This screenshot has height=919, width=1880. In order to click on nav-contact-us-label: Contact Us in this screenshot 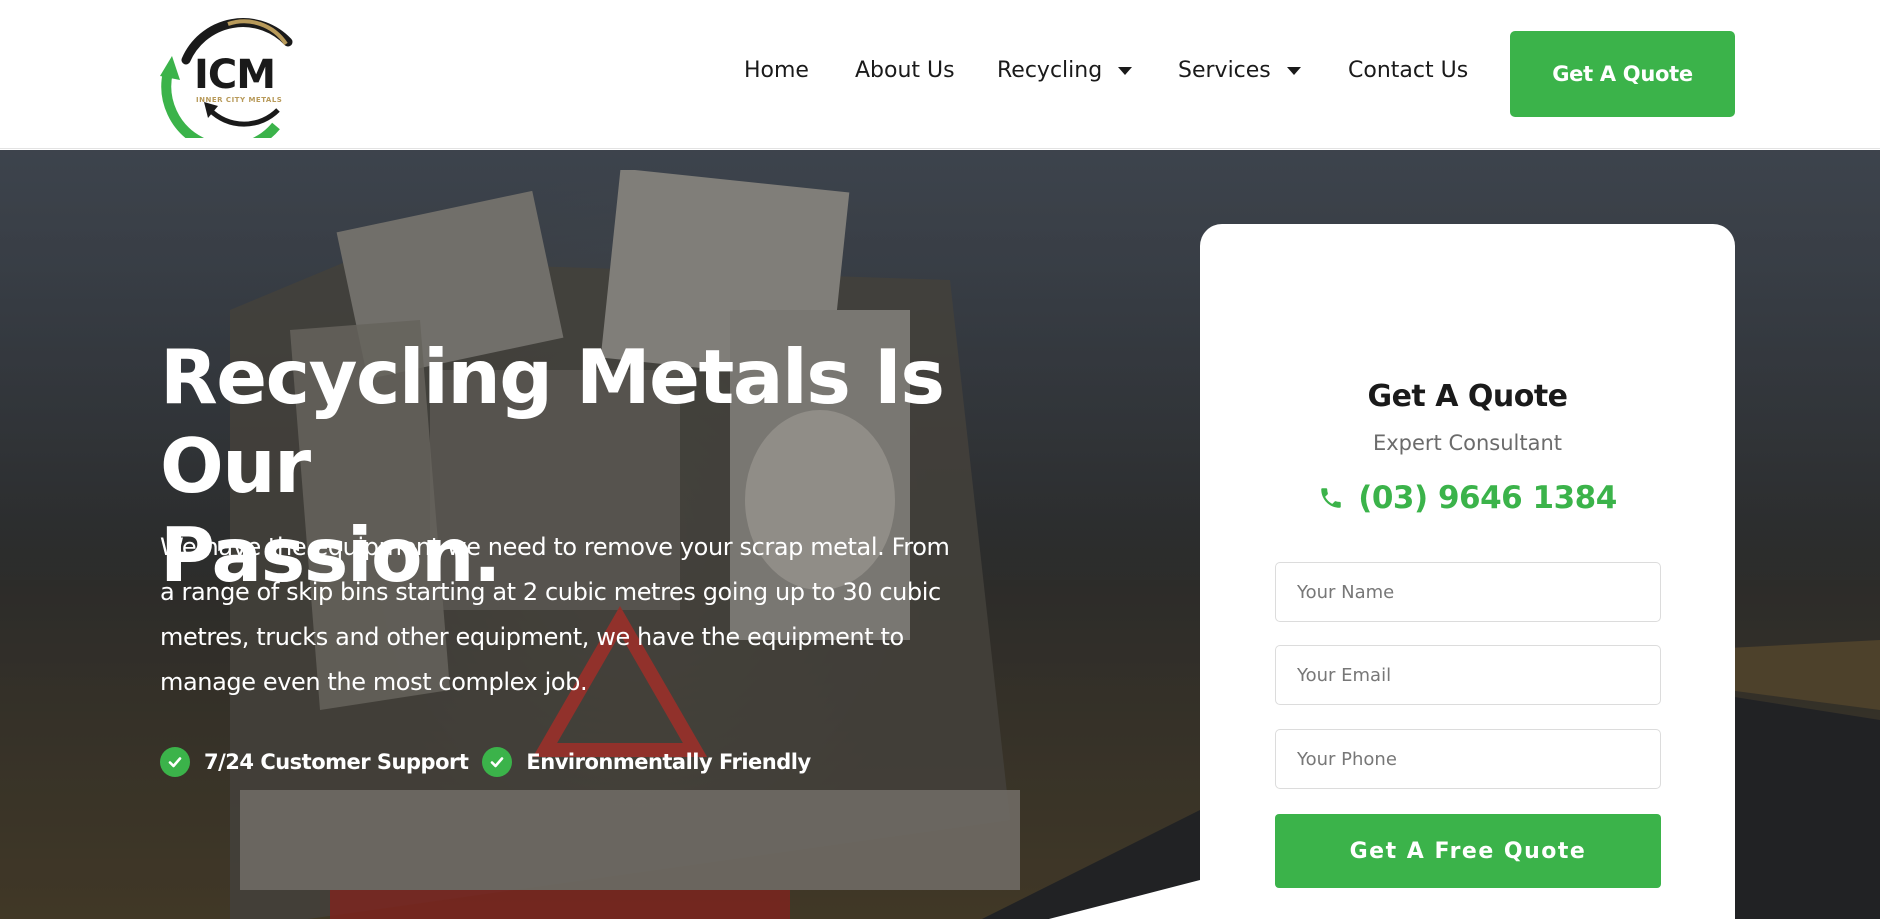, I will do `click(1408, 70)`.